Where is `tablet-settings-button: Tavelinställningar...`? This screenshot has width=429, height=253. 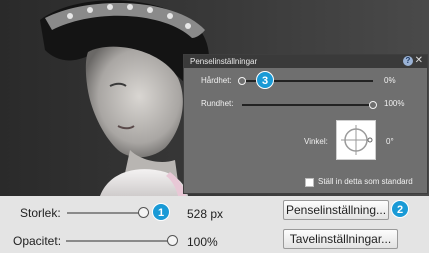 tablet-settings-button: Tavelinställningar... is located at coordinates (340, 239).